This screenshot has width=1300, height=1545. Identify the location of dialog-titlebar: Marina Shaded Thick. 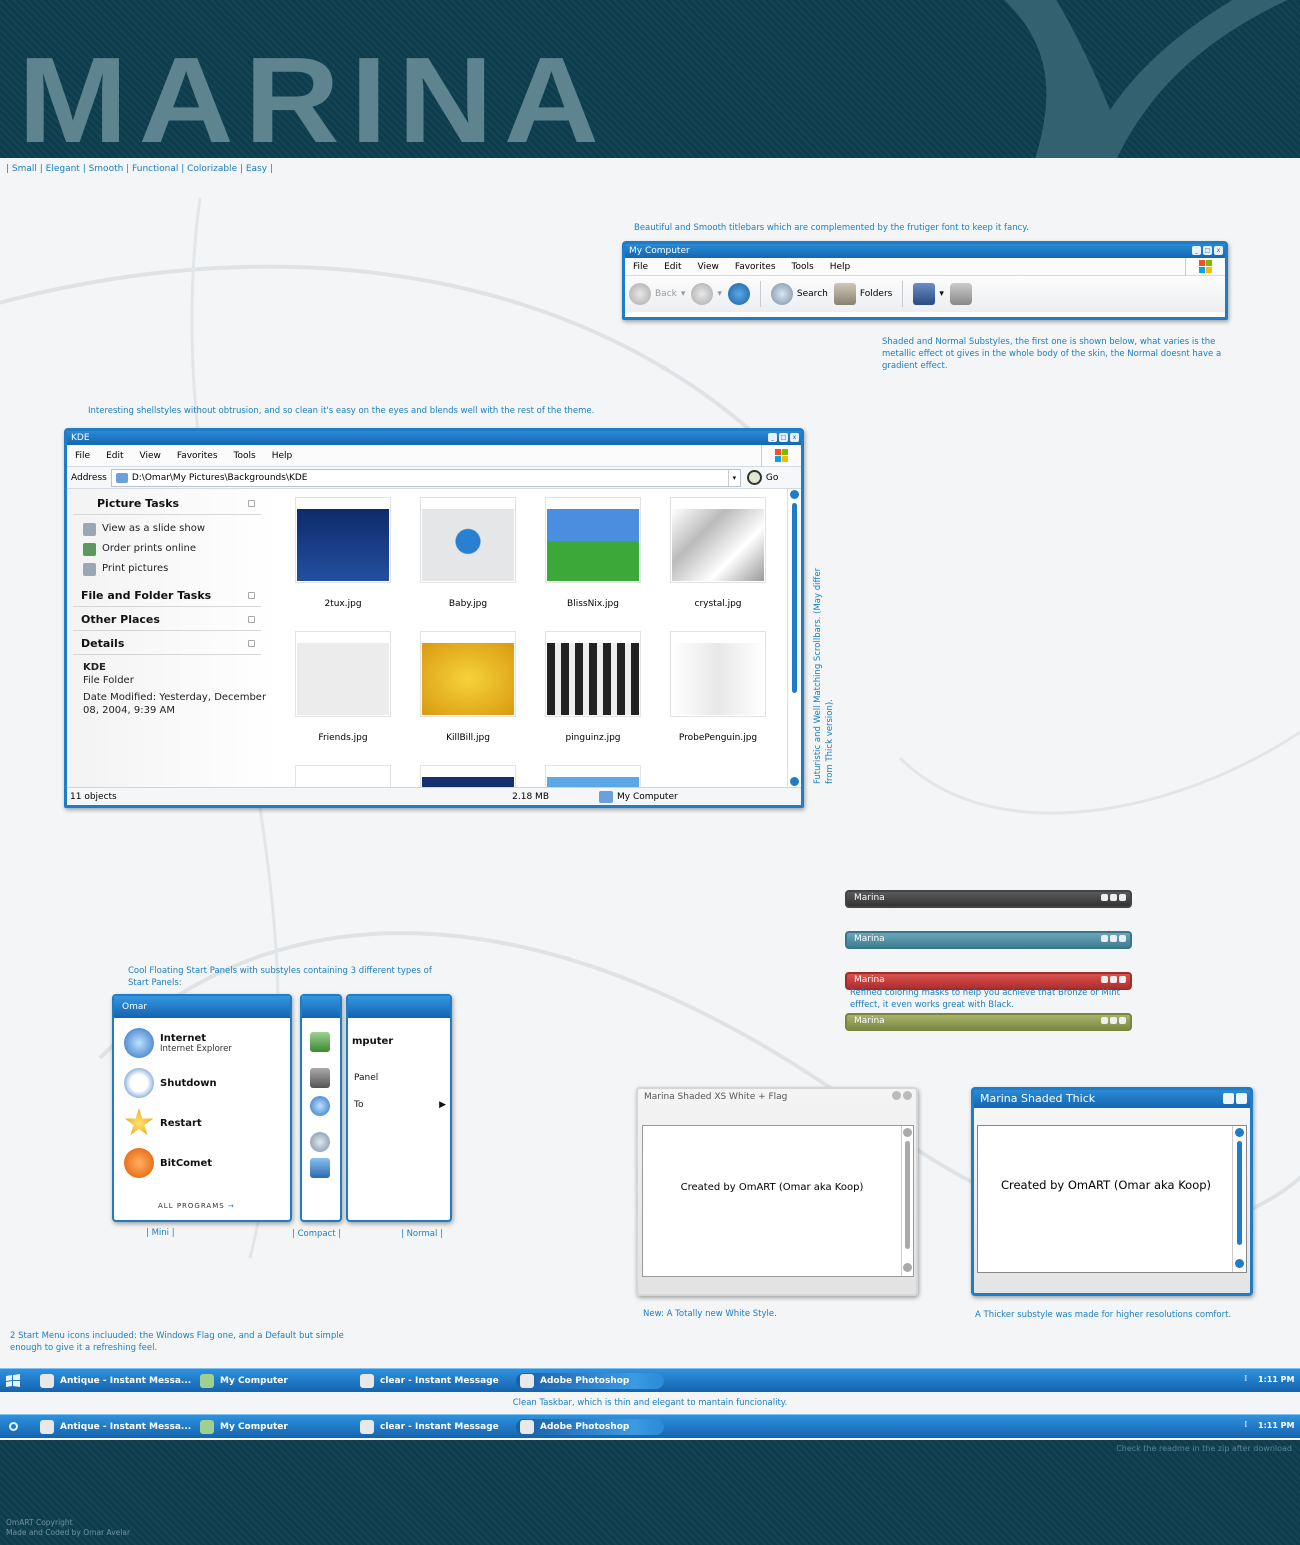
(1112, 1099).